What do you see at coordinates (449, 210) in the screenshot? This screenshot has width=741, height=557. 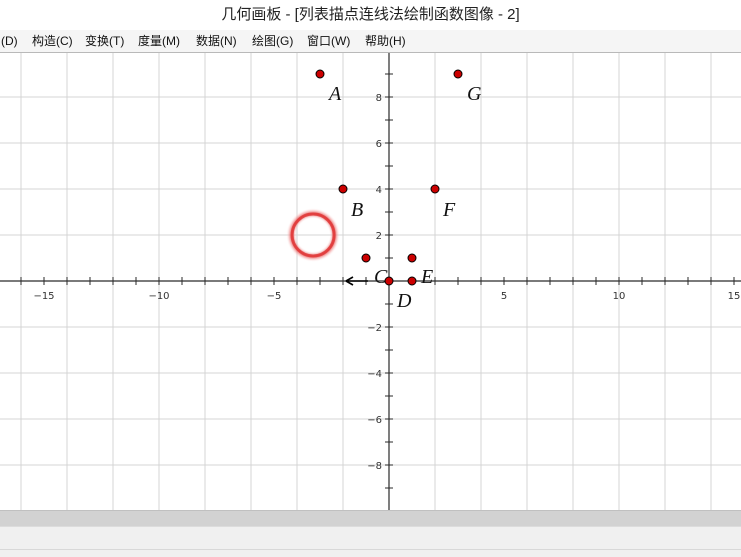 I see `point-label-f: F` at bounding box center [449, 210].